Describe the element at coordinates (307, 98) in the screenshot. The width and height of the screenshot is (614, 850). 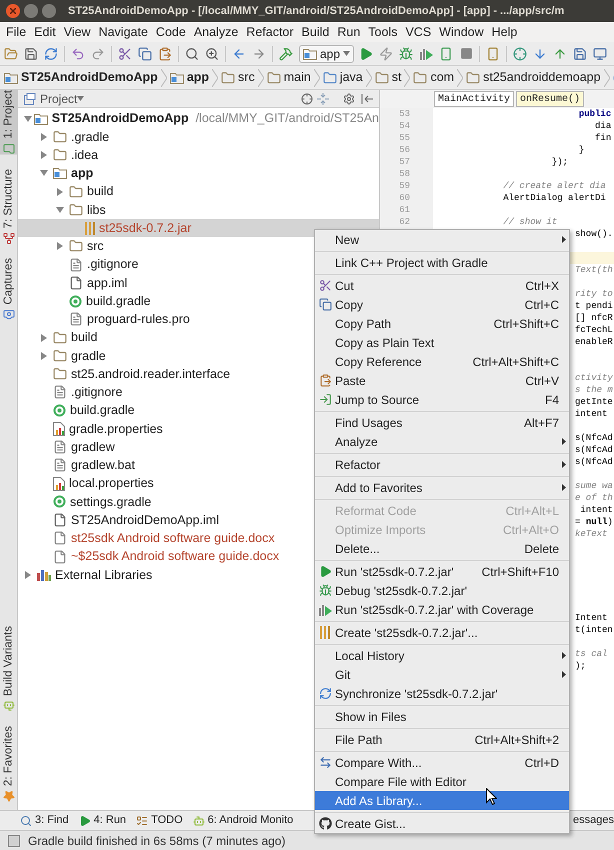
I see `locate-icon` at that location.